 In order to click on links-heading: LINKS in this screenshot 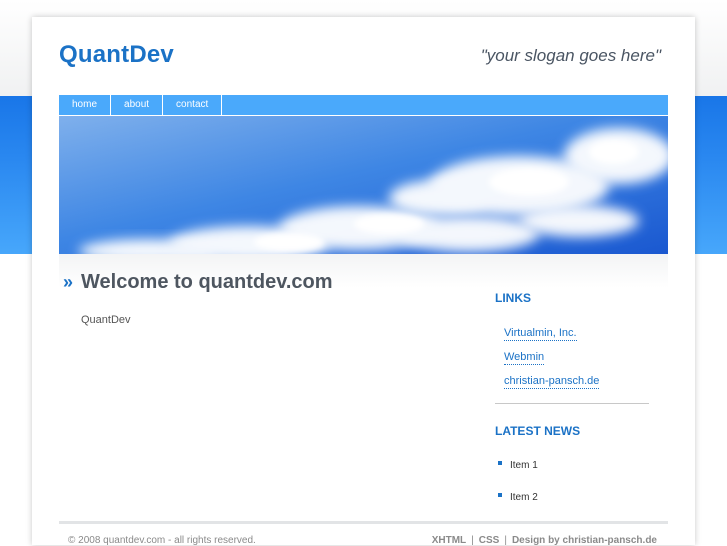, I will do `click(513, 298)`.